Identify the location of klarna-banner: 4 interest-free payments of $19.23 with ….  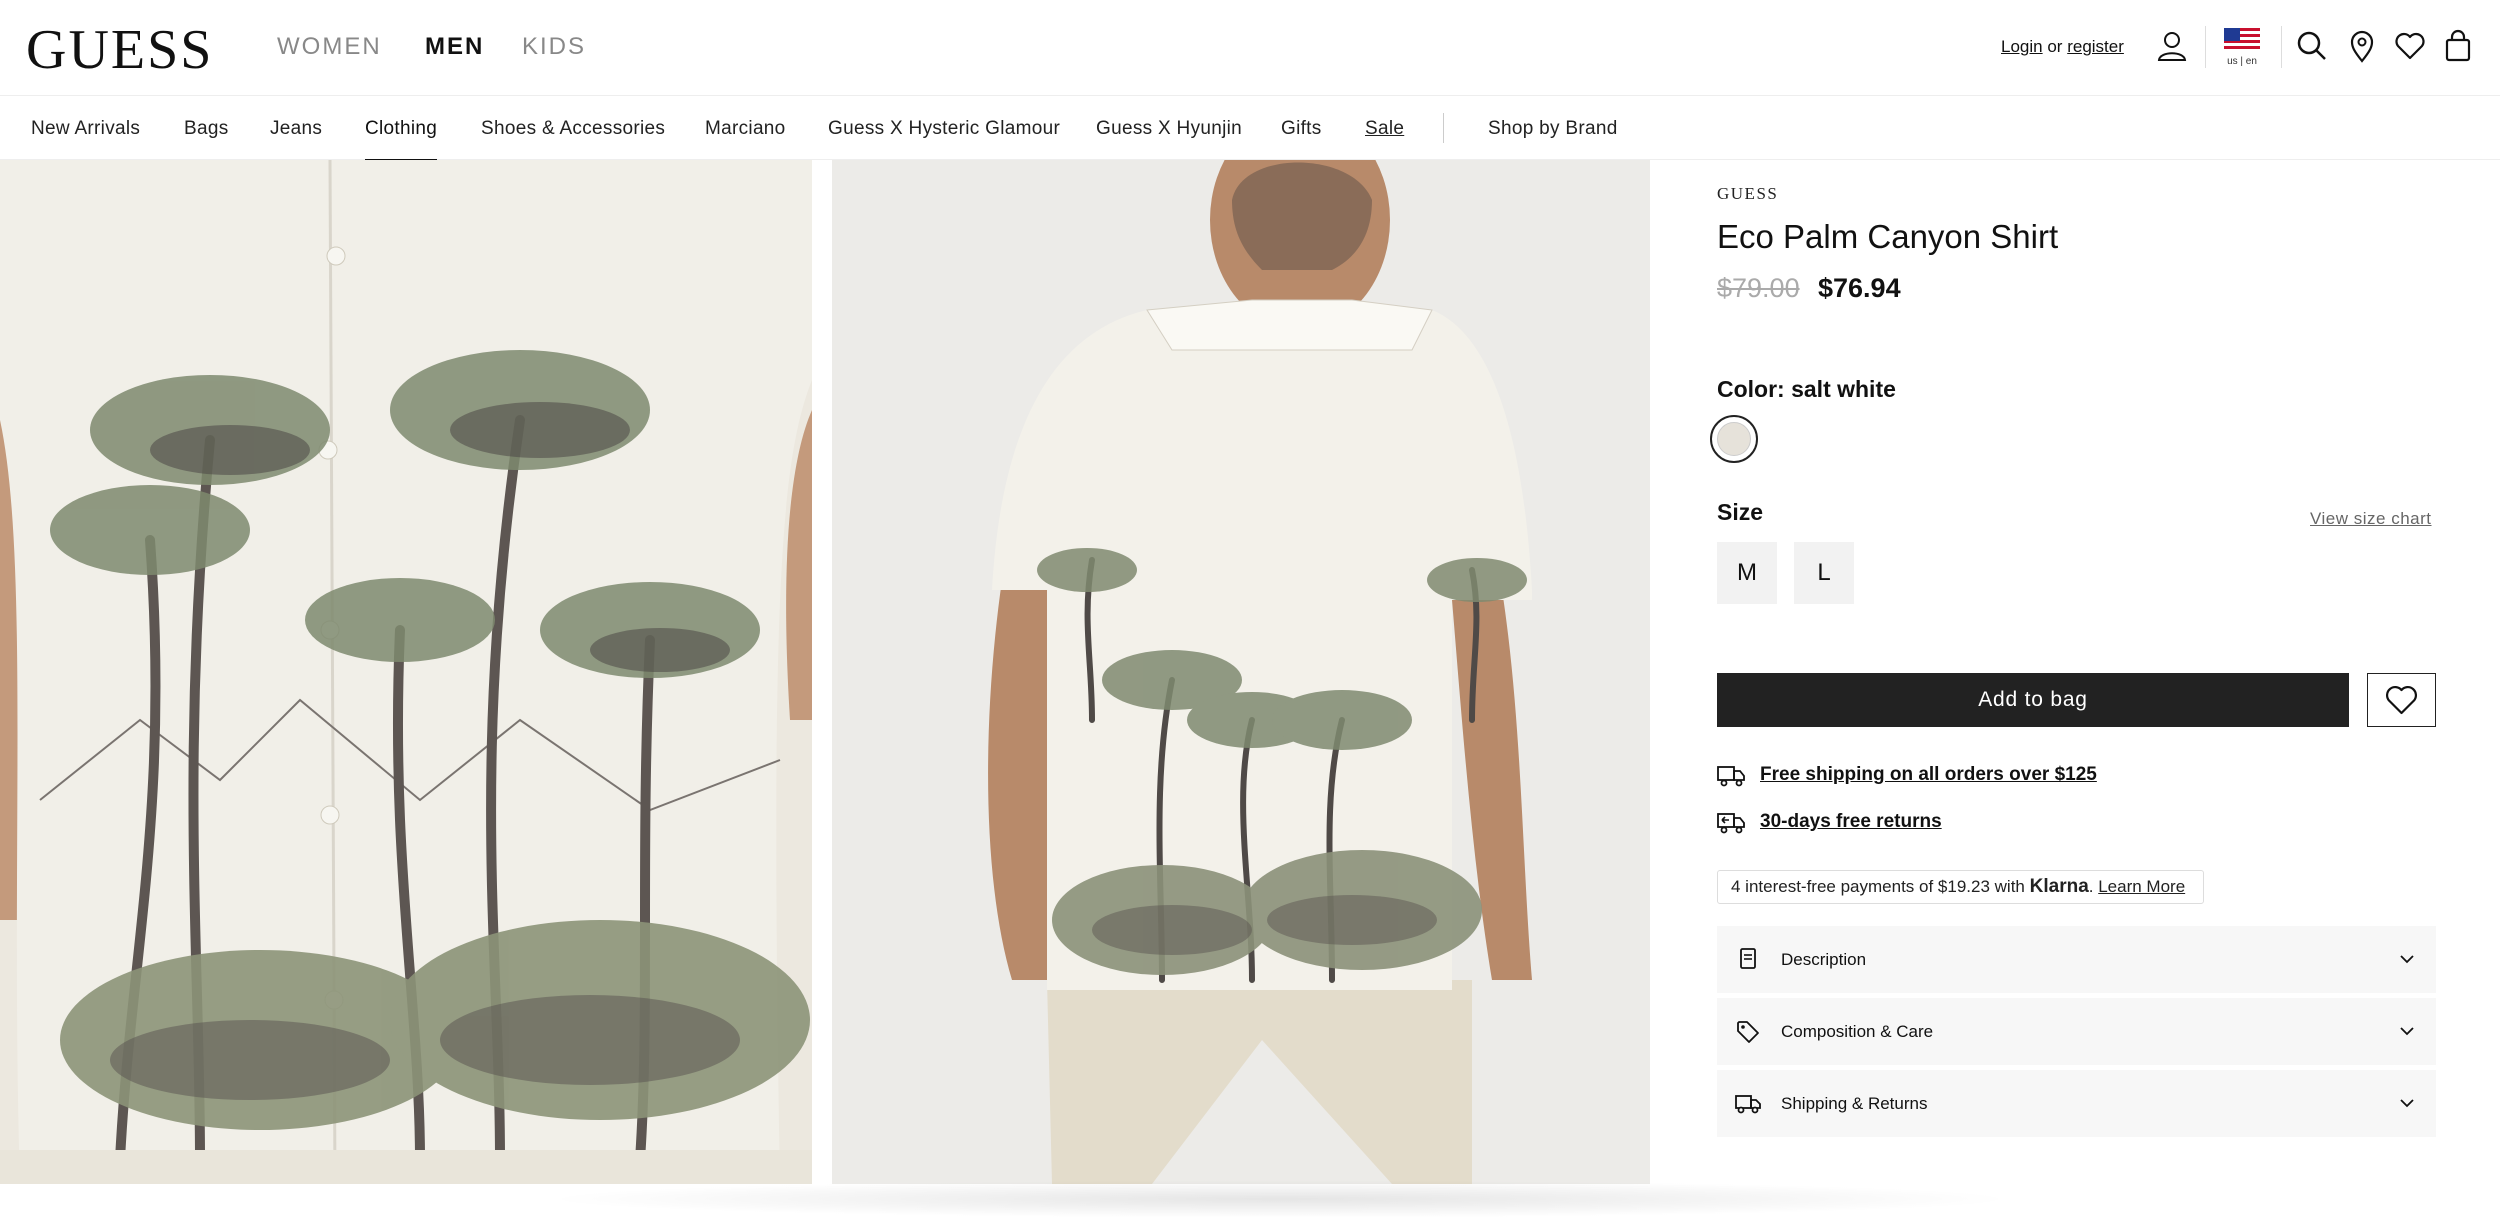
(1960, 887).